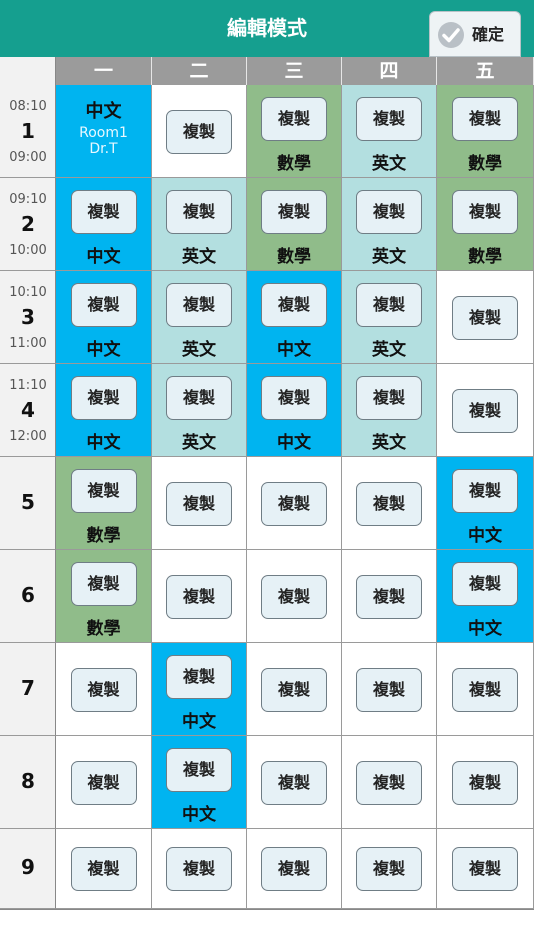 The width and height of the screenshot is (534, 950). What do you see at coordinates (103, 121) in the screenshot?
I see `lesson-detail: 中文 Room1 Dr.T` at bounding box center [103, 121].